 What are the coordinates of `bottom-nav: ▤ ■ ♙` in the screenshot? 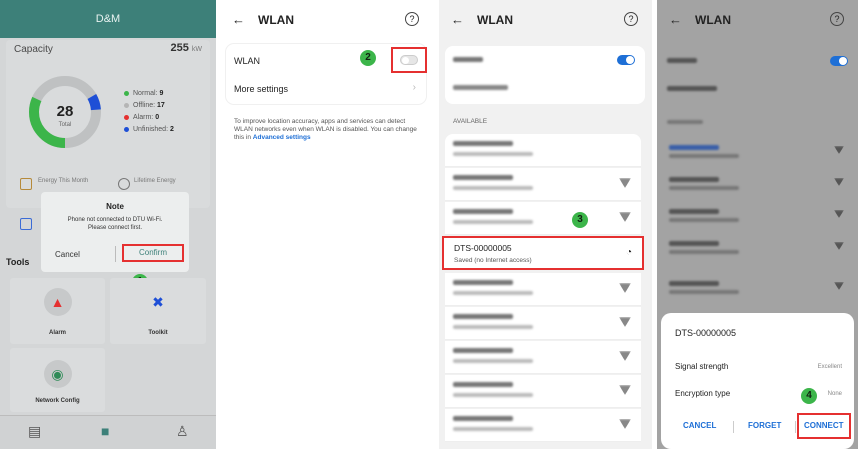 It's located at (108, 432).